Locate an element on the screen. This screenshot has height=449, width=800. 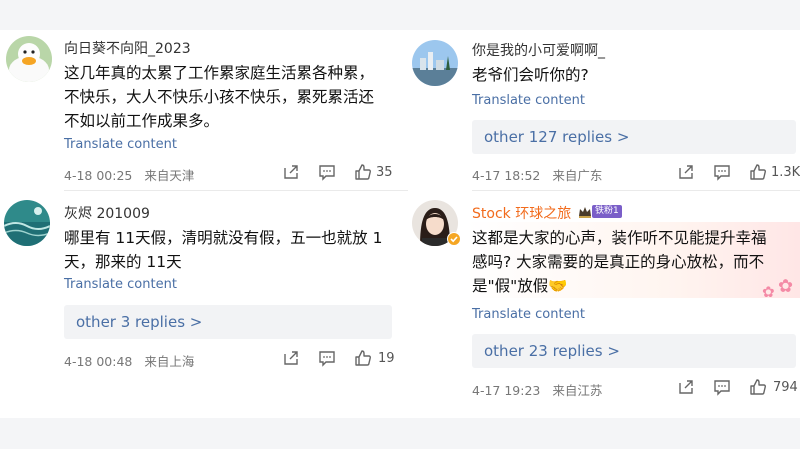
top-bar is located at coordinates (400, 15).